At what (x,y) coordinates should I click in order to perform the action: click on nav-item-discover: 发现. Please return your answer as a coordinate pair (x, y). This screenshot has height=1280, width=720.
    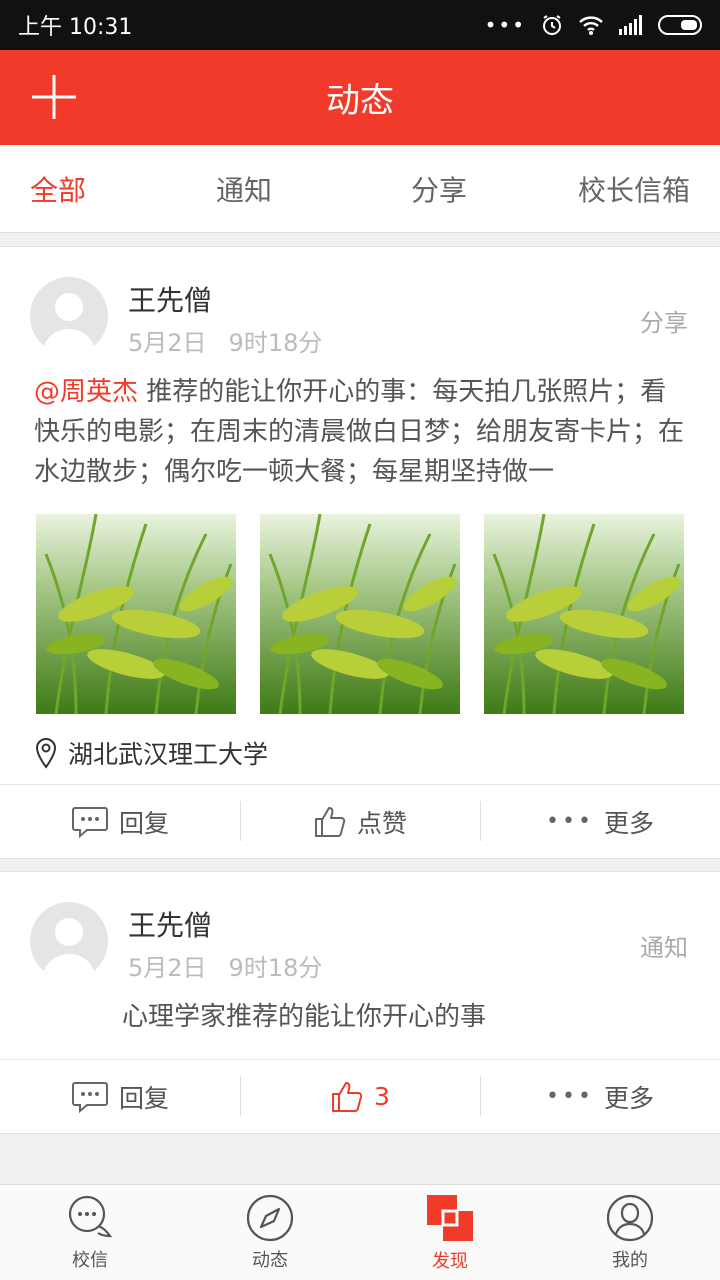
    Looking at the image, I should click on (450, 1232).